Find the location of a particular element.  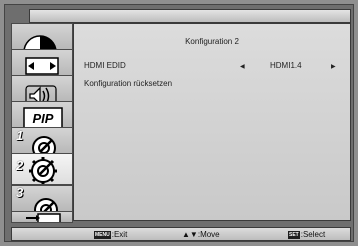

exit-label: :Exit is located at coordinates (119, 234).